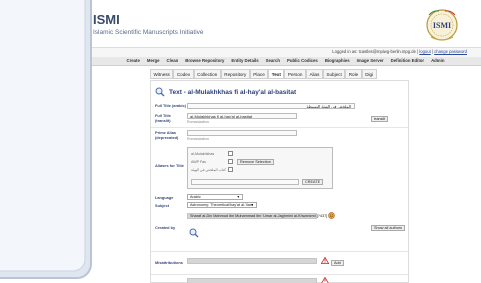 This screenshot has height=283, width=481. What do you see at coordinates (252, 261) in the screenshot?
I see `misattribution-input` at bounding box center [252, 261].